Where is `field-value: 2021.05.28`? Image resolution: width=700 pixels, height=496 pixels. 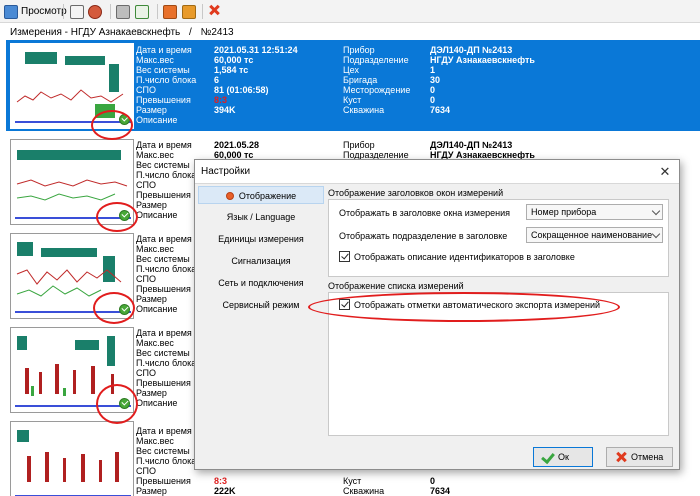 field-value: 2021.05.28 is located at coordinates (237, 145).